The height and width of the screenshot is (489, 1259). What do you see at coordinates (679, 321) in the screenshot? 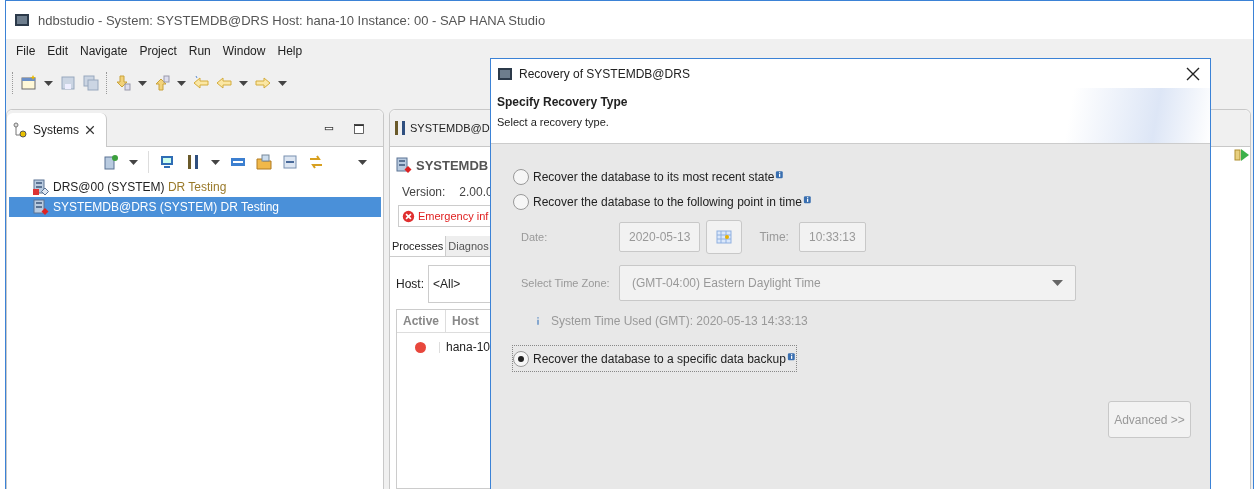
I see `system-time-text: System Time Used (GMT): 2020-05-13 14:33:13` at bounding box center [679, 321].